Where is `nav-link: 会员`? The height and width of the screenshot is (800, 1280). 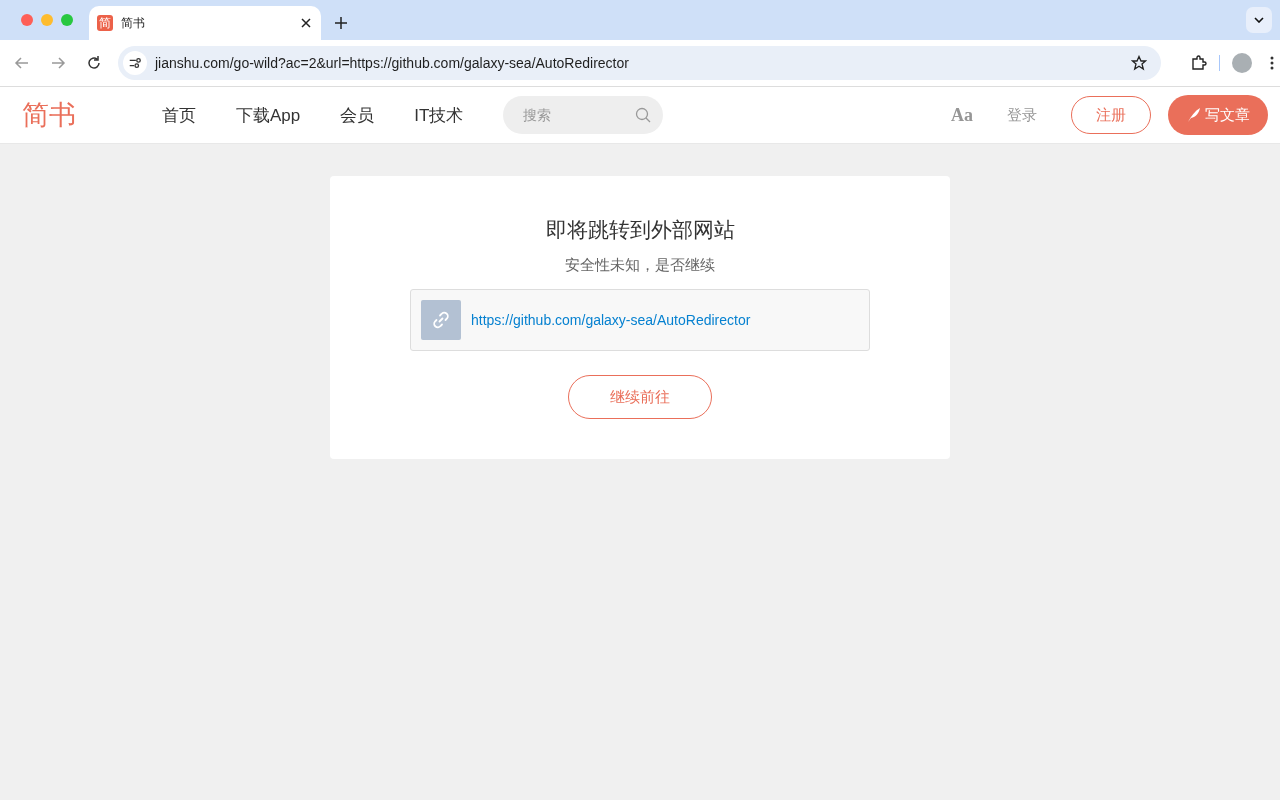
nav-link: 会员 is located at coordinates (357, 115).